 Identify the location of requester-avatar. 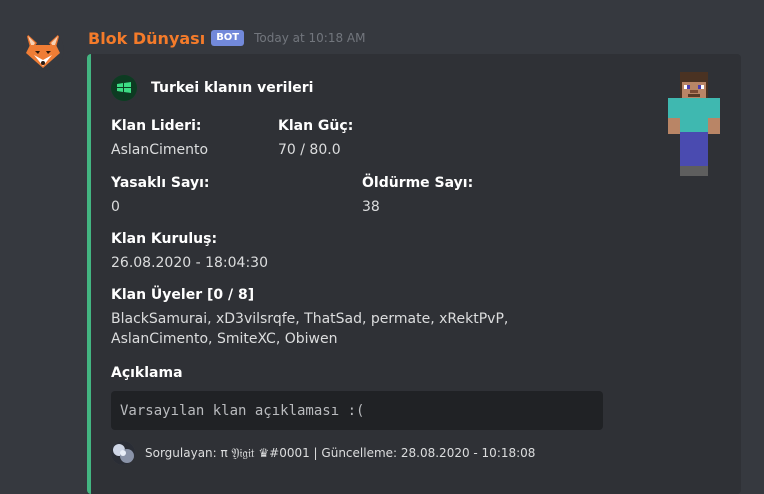
(123, 453).